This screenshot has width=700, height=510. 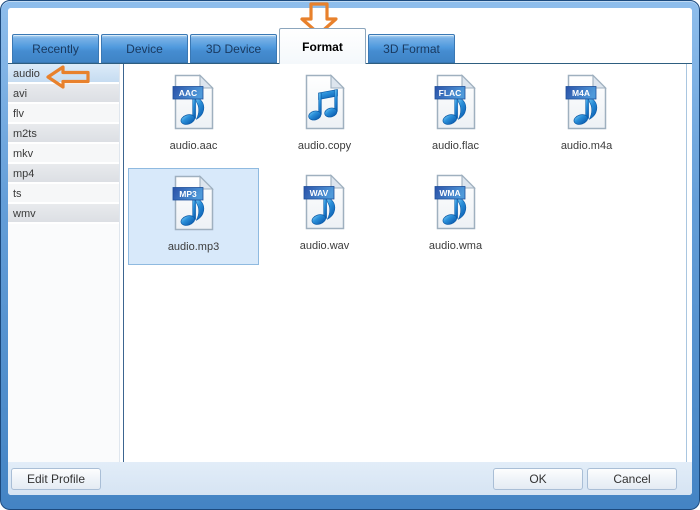 I want to click on tab-device: Device, so click(x=144, y=48).